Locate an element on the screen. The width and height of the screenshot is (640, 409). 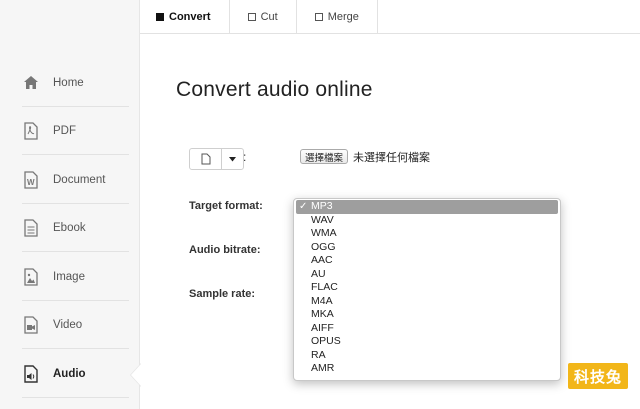
svg-text: W is located at coordinates (31, 182).